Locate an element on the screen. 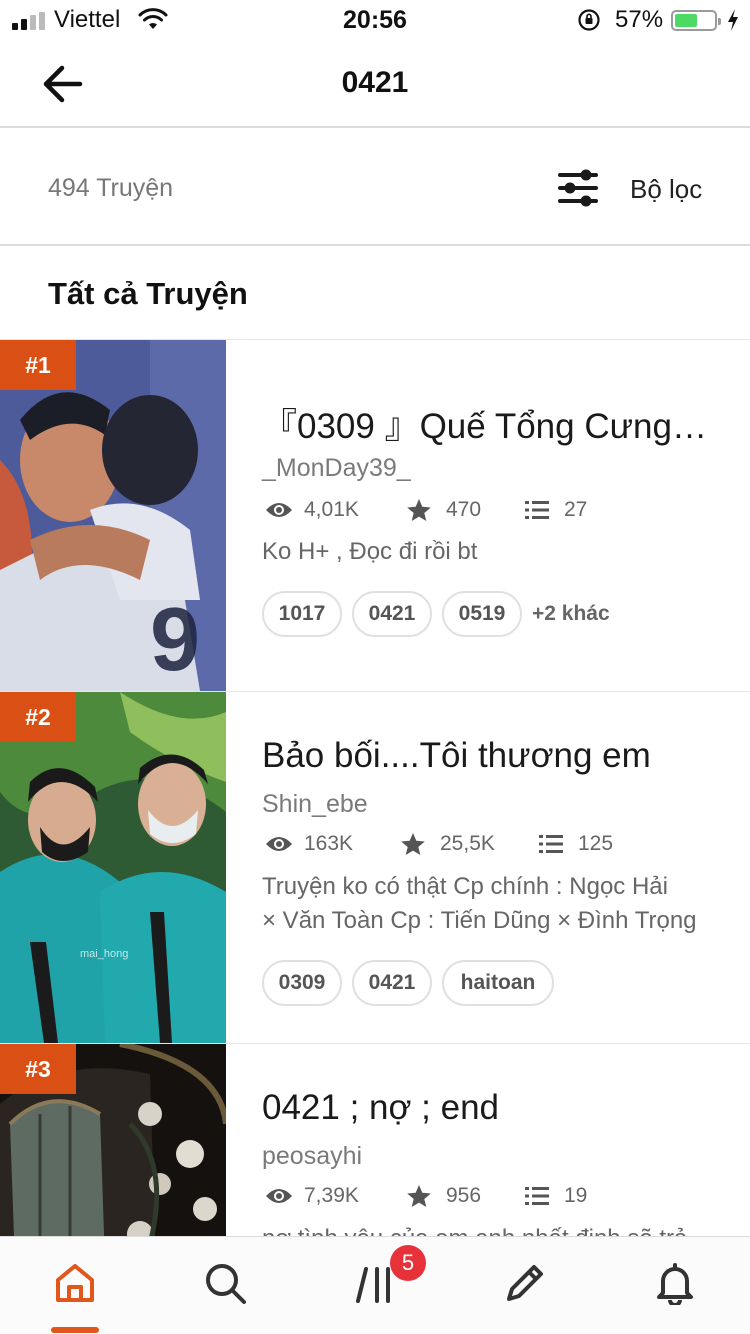  tag-chip: 0519 is located at coordinates (482, 614).